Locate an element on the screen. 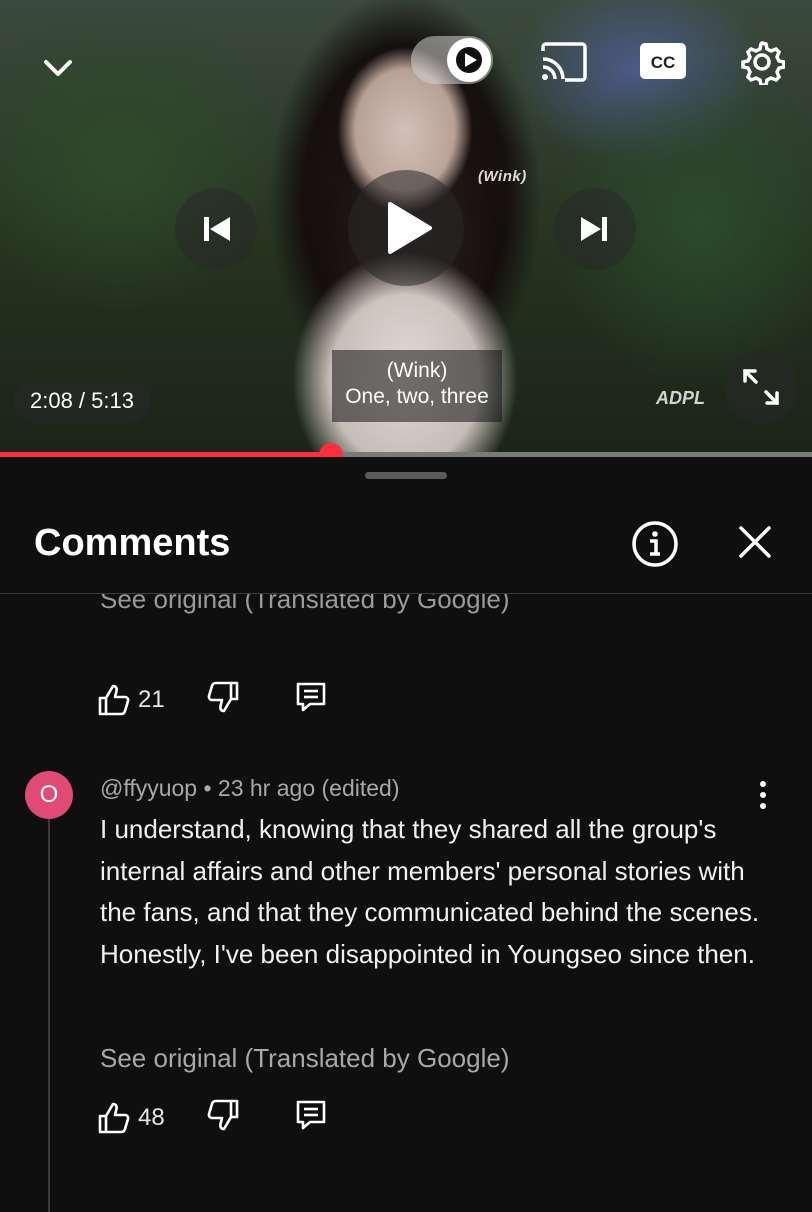  channel-watermark: ADPL is located at coordinates (680, 398).